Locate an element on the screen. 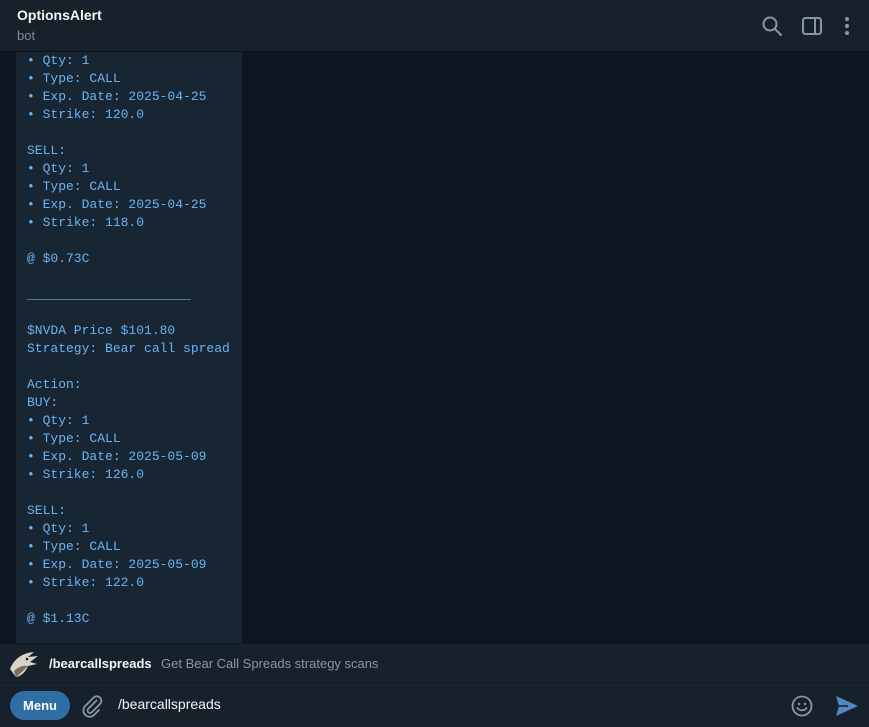 The height and width of the screenshot is (727, 869). send-icon is located at coordinates (847, 706).